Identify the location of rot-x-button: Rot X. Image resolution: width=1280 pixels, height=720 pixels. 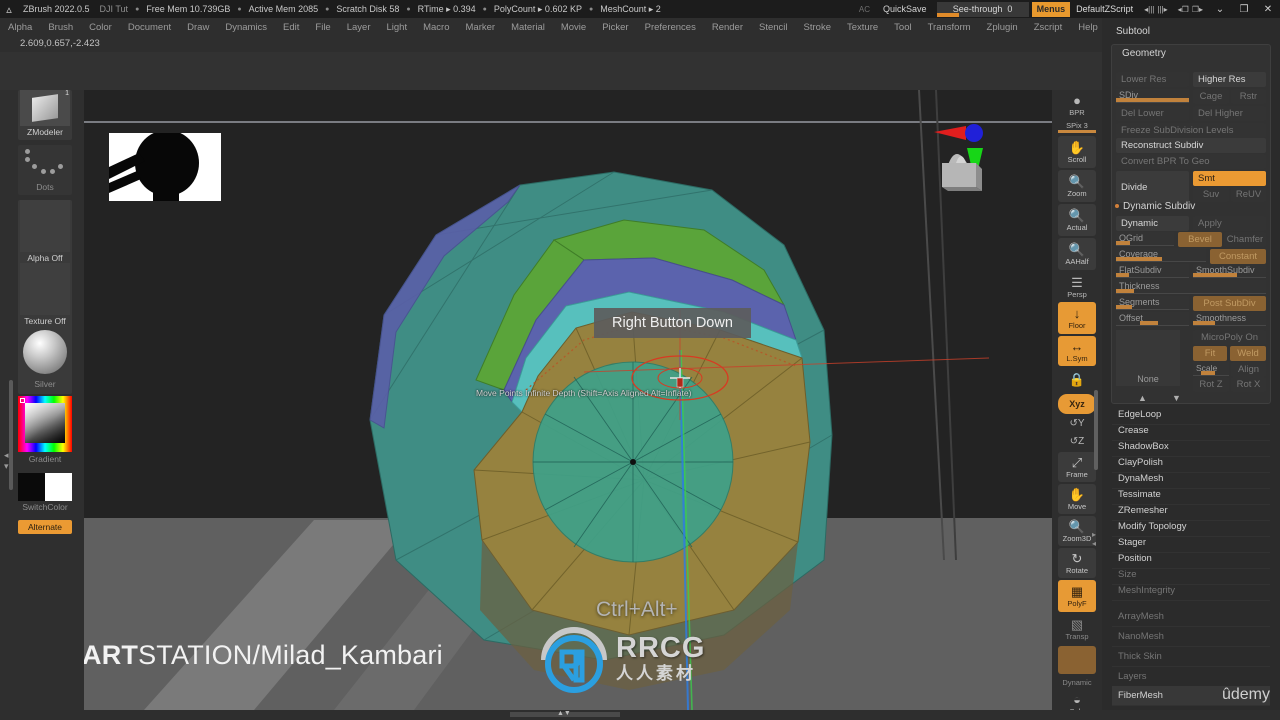
(1248, 384).